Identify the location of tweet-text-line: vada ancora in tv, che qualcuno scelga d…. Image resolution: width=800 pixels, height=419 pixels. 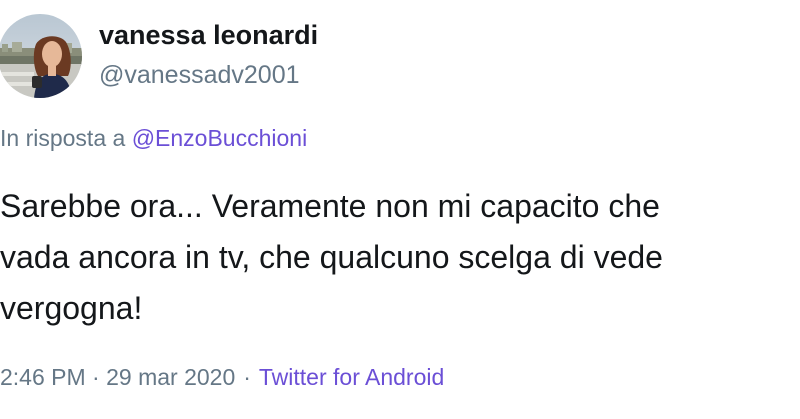
(331, 257).